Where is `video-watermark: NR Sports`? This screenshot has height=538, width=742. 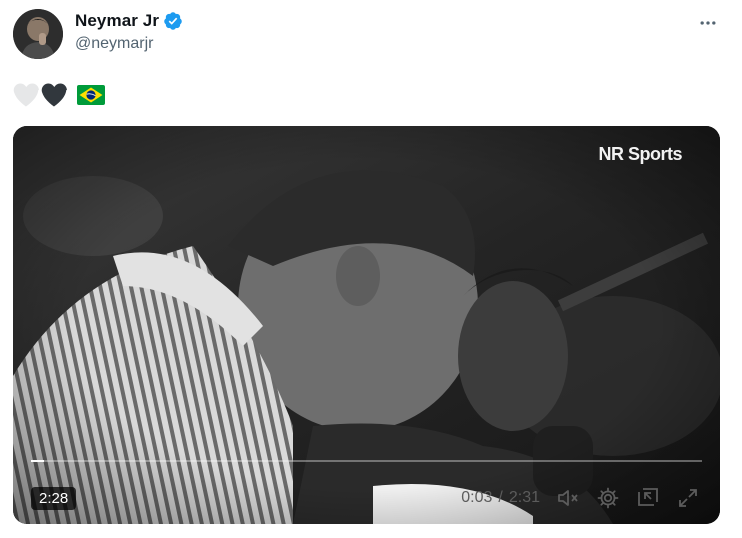
video-watermark: NR Sports is located at coordinates (640, 154).